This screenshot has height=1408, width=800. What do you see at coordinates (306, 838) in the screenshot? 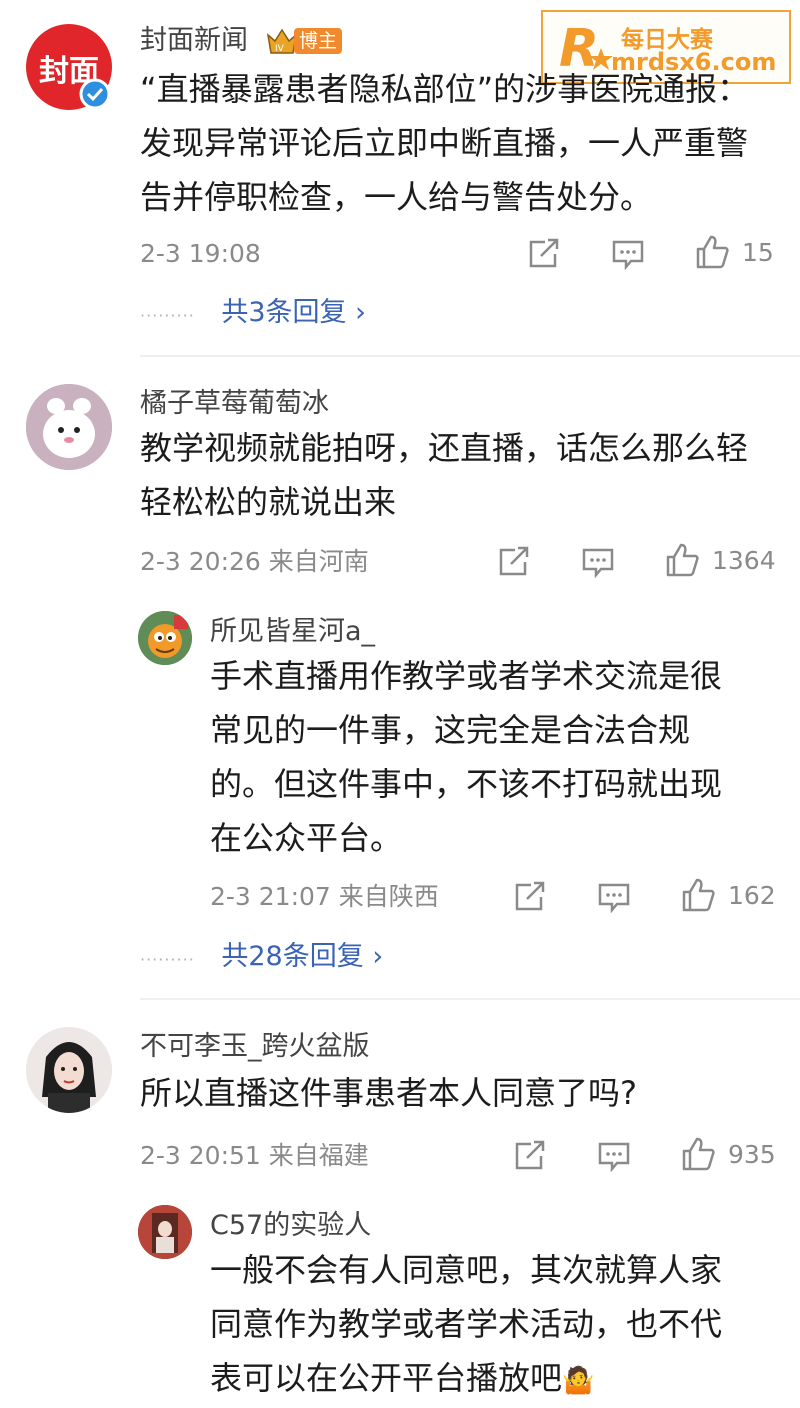
I see `reply-line: 在公众平台。` at bounding box center [306, 838].